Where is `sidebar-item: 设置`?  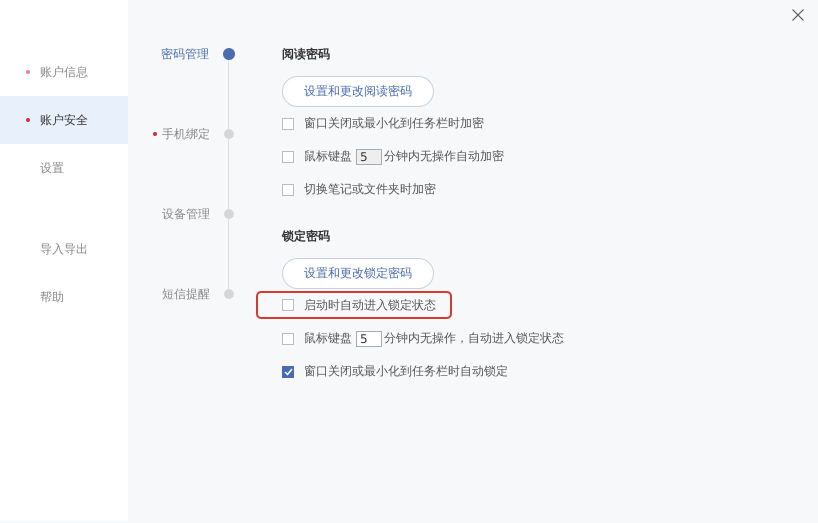
sidebar-item: 设置 is located at coordinates (64, 168).